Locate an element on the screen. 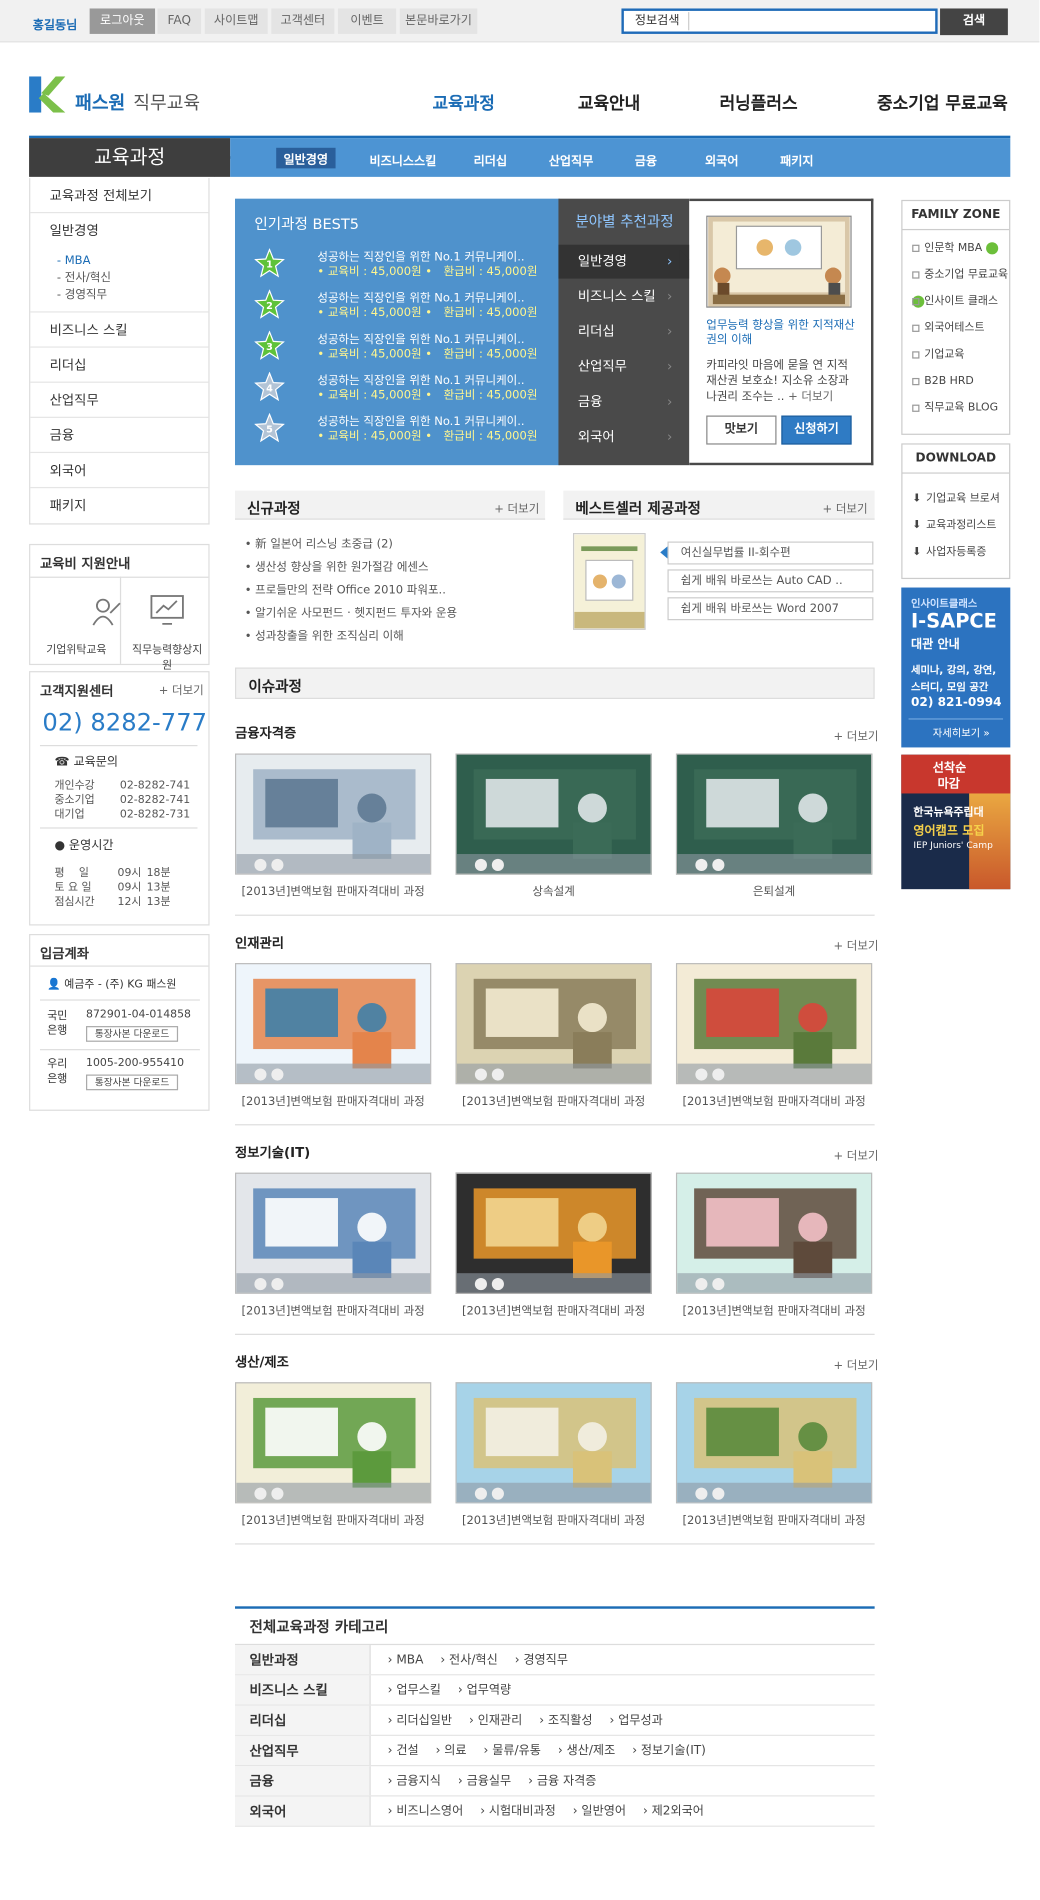 This screenshot has width=1040, height=1900. submenu-language: 외국어 is located at coordinates (721, 159).